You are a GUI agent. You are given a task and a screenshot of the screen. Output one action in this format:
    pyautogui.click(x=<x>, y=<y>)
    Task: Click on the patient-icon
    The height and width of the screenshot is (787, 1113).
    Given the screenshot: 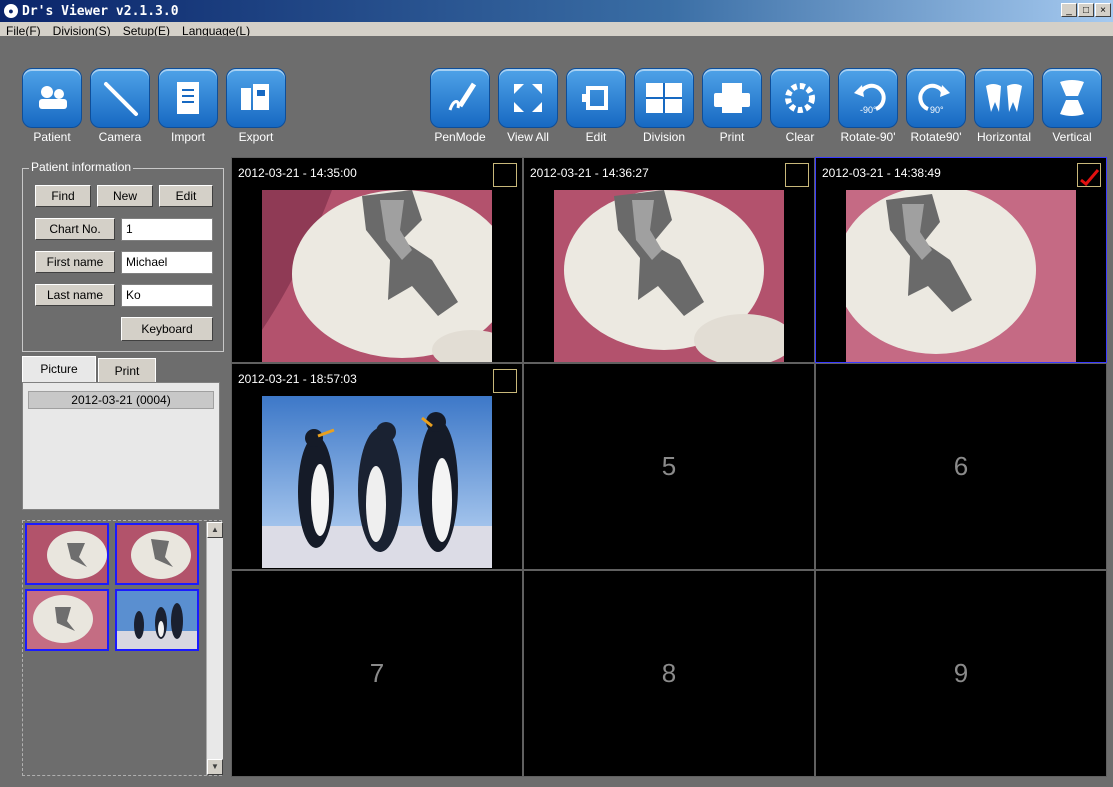 What is the action you would take?
    pyautogui.click(x=52, y=98)
    